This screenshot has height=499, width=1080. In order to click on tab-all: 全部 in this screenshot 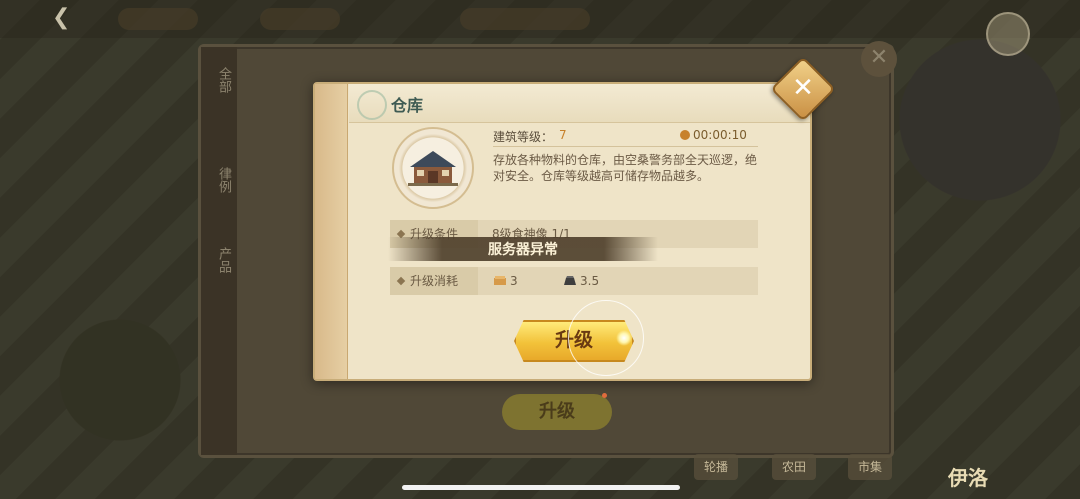, I will do `click(219, 80)`.